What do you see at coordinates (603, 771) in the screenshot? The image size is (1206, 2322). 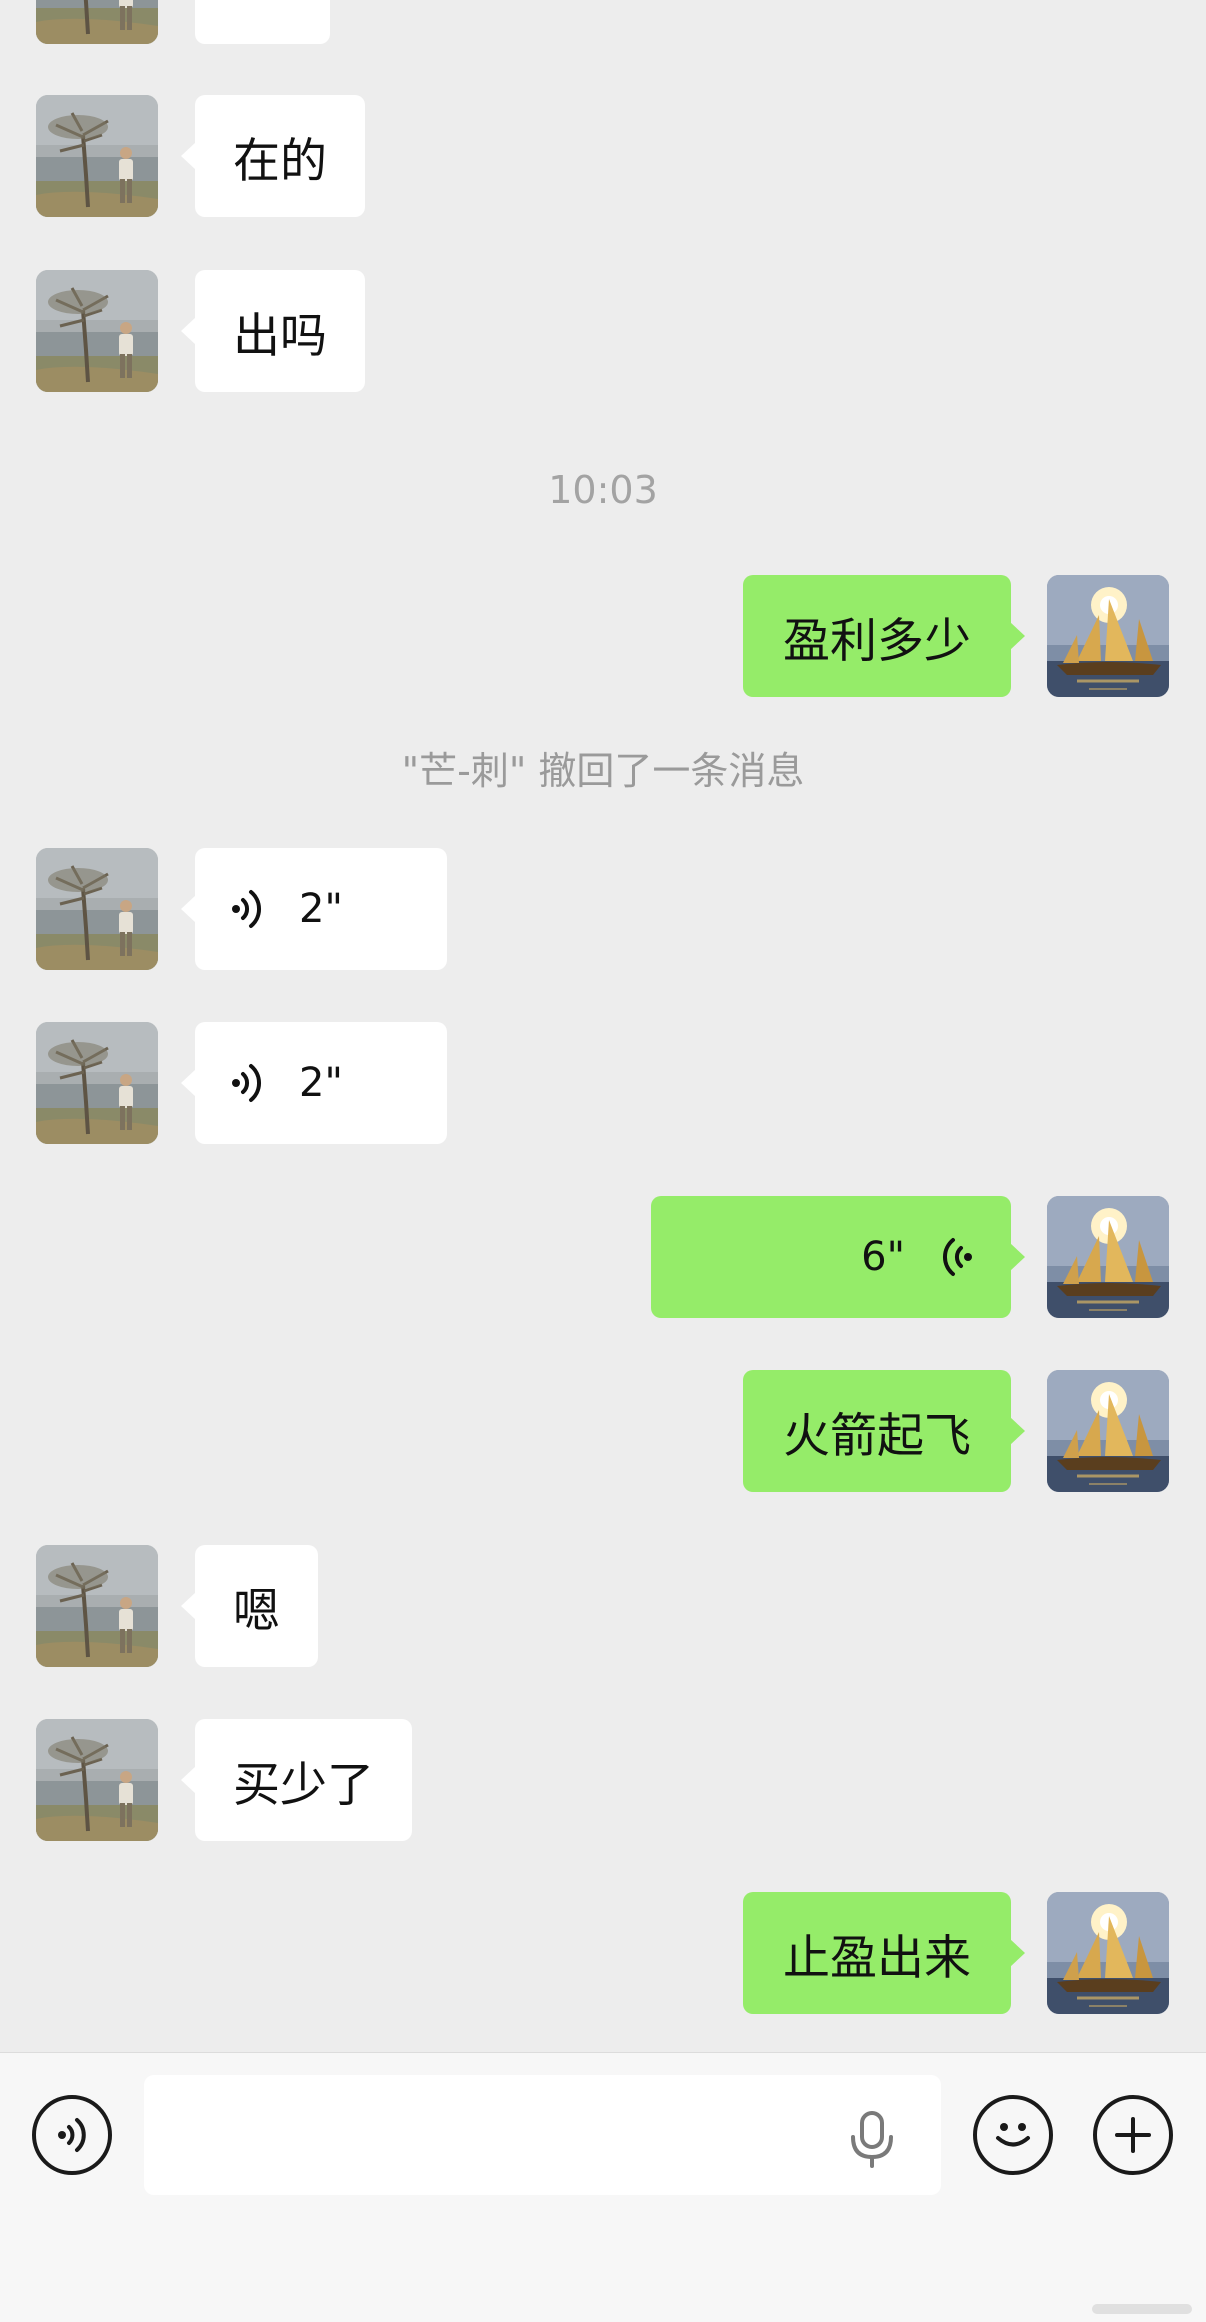 I see `recall-notice: "芒-刺" 撤回了一条消息` at bounding box center [603, 771].